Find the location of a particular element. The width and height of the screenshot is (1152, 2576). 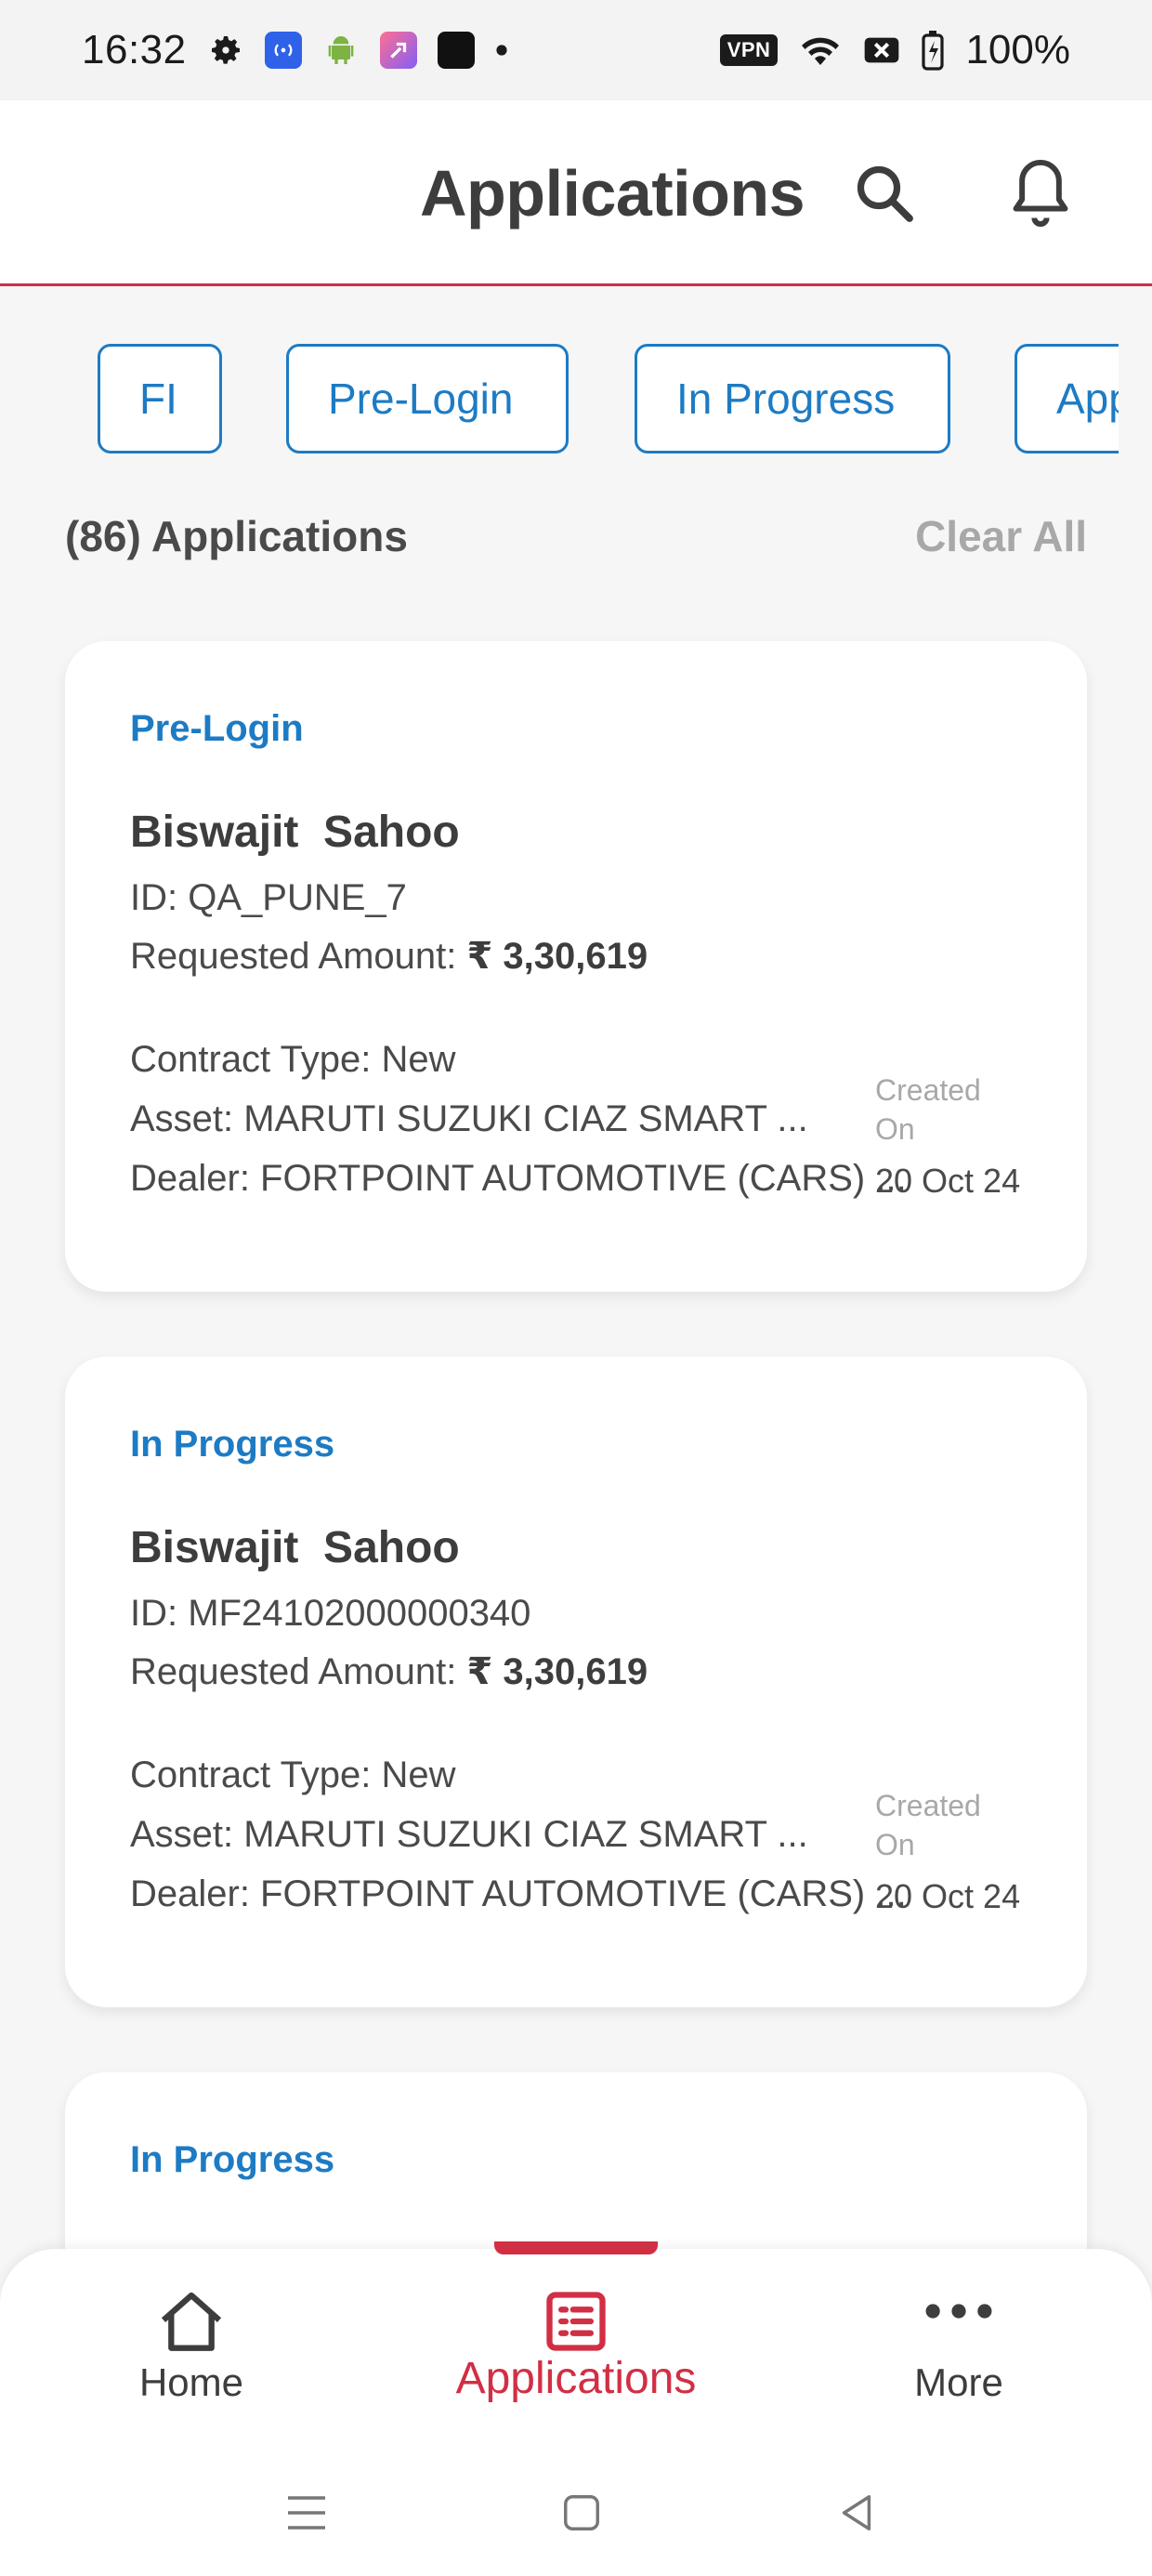

back-button is located at coordinates (856, 2515).